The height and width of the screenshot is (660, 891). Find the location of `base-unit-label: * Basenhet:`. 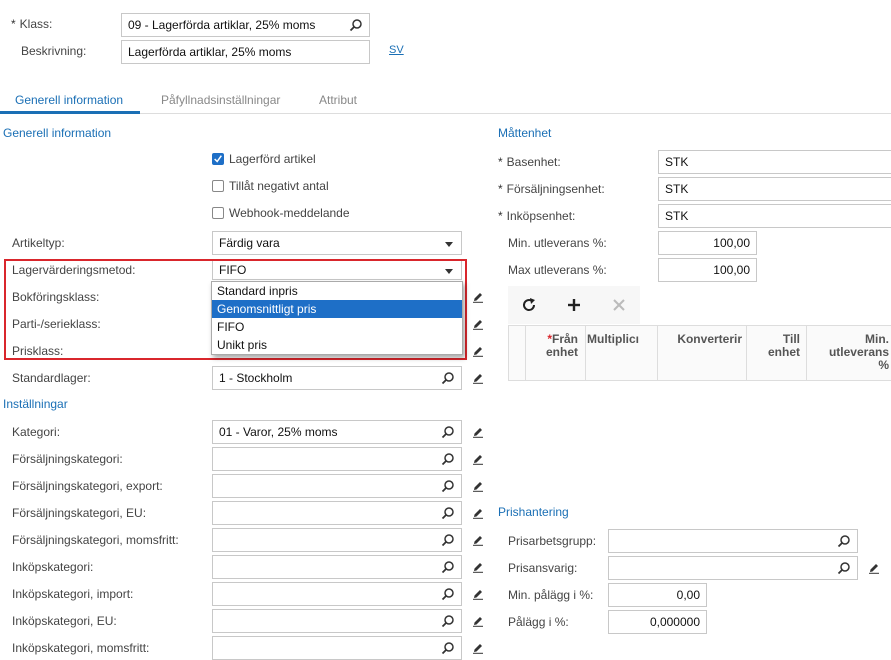

base-unit-label: * Basenhet: is located at coordinates (529, 162).